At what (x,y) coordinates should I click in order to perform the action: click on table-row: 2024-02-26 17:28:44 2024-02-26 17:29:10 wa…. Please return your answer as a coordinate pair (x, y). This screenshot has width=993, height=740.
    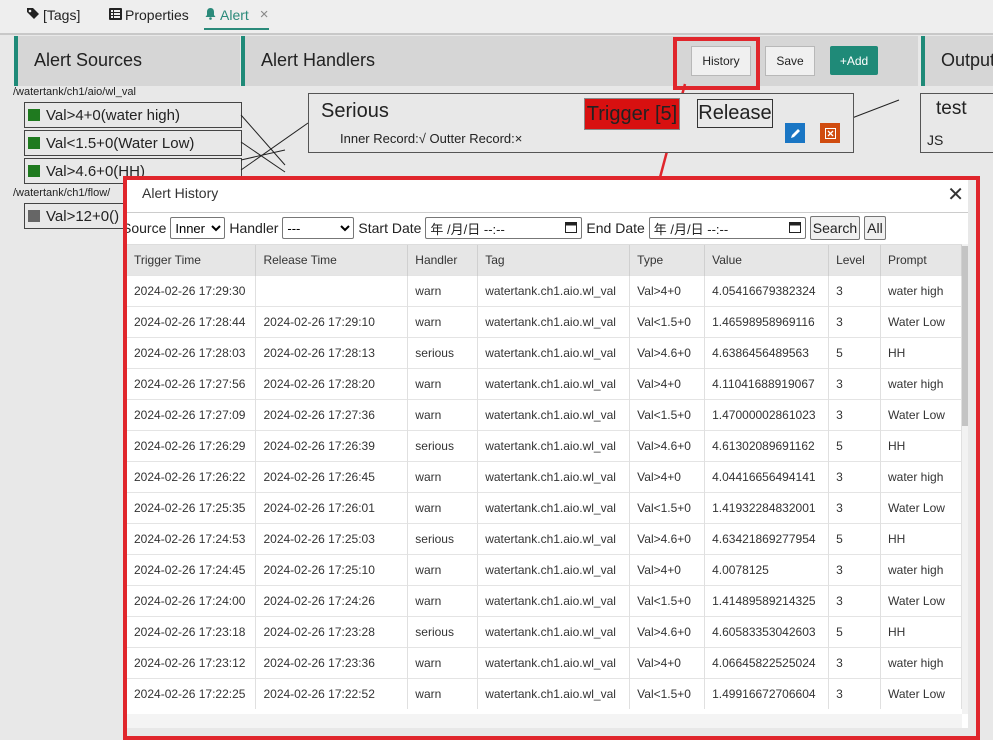
    Looking at the image, I should click on (544, 322).